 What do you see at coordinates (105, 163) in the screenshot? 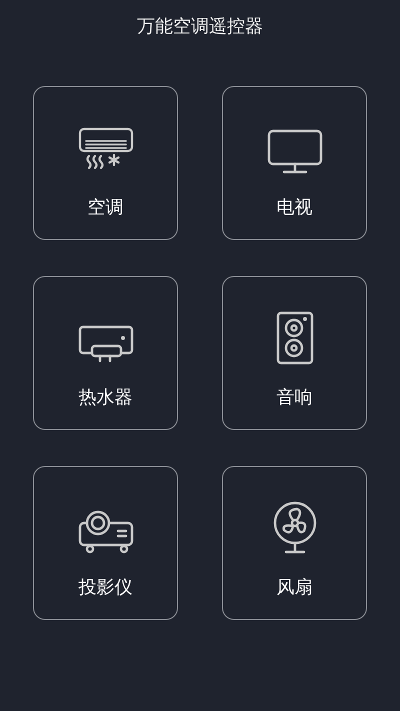
I see `device-card: 空调` at bounding box center [105, 163].